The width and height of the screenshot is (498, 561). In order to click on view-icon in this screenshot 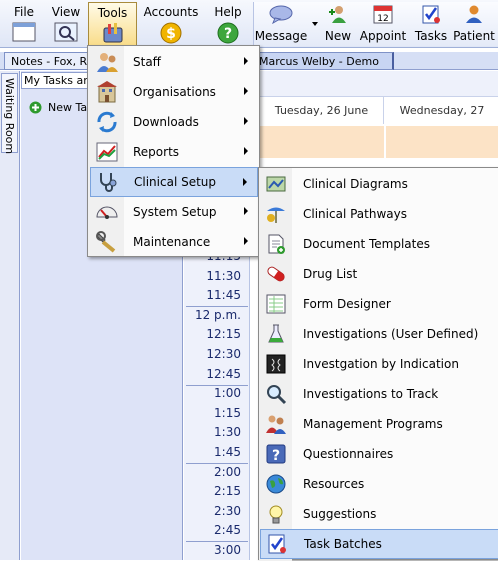, I will do `click(66, 33)`.